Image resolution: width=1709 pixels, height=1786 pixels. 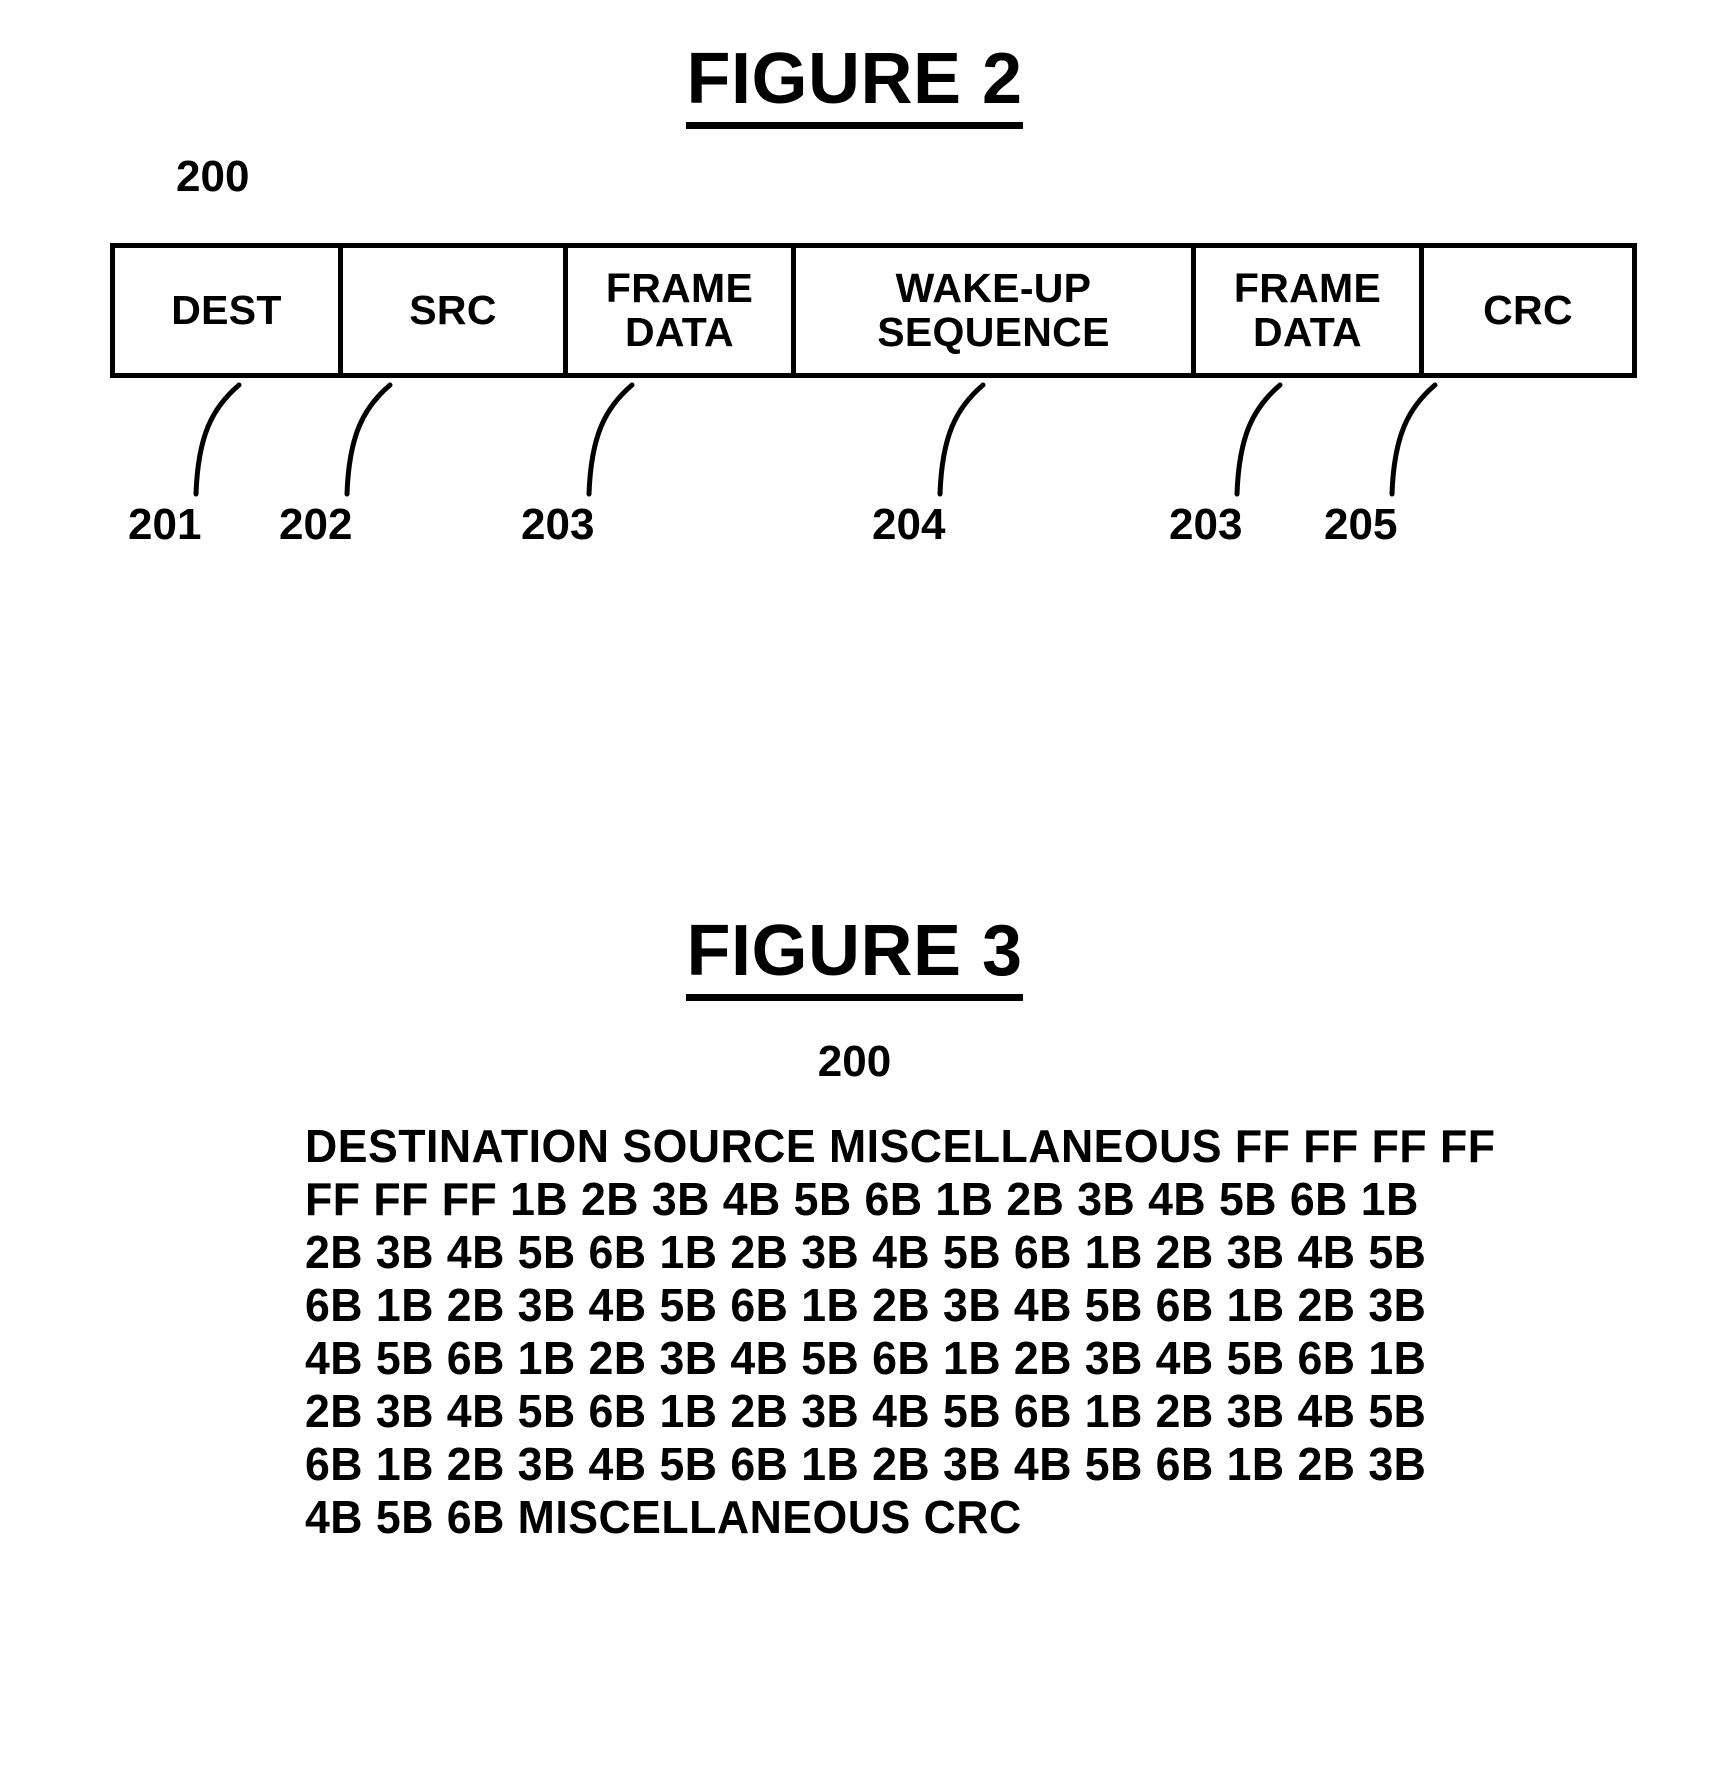 I want to click on reference-number-203-first: 203, so click(x=558, y=524).